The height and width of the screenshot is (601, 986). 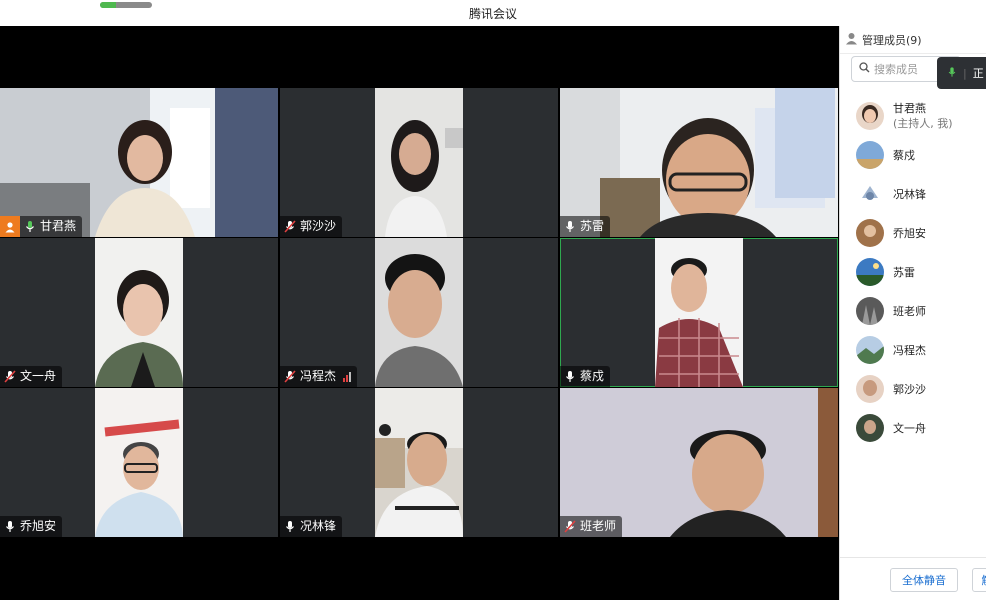 What do you see at coordinates (904, 155) in the screenshot?
I see `member-name: 蔡戍` at bounding box center [904, 155].